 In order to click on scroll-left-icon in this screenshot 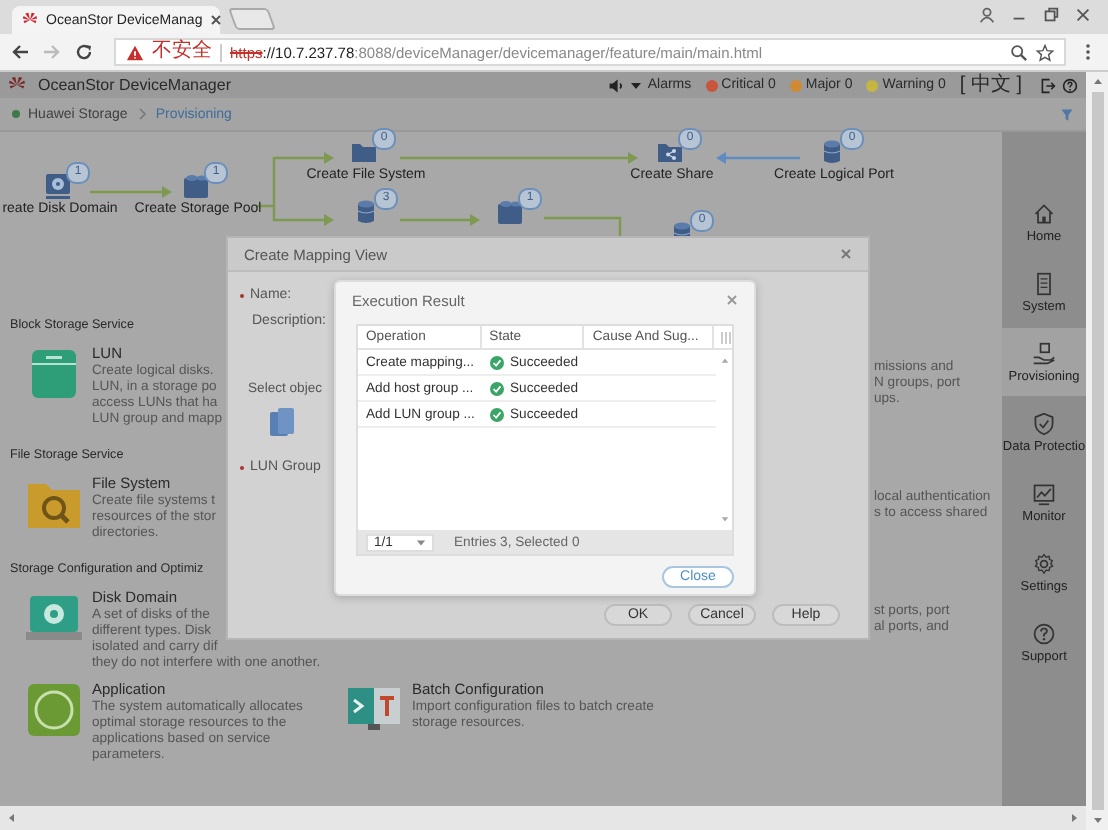, I will do `click(12, 818)`.